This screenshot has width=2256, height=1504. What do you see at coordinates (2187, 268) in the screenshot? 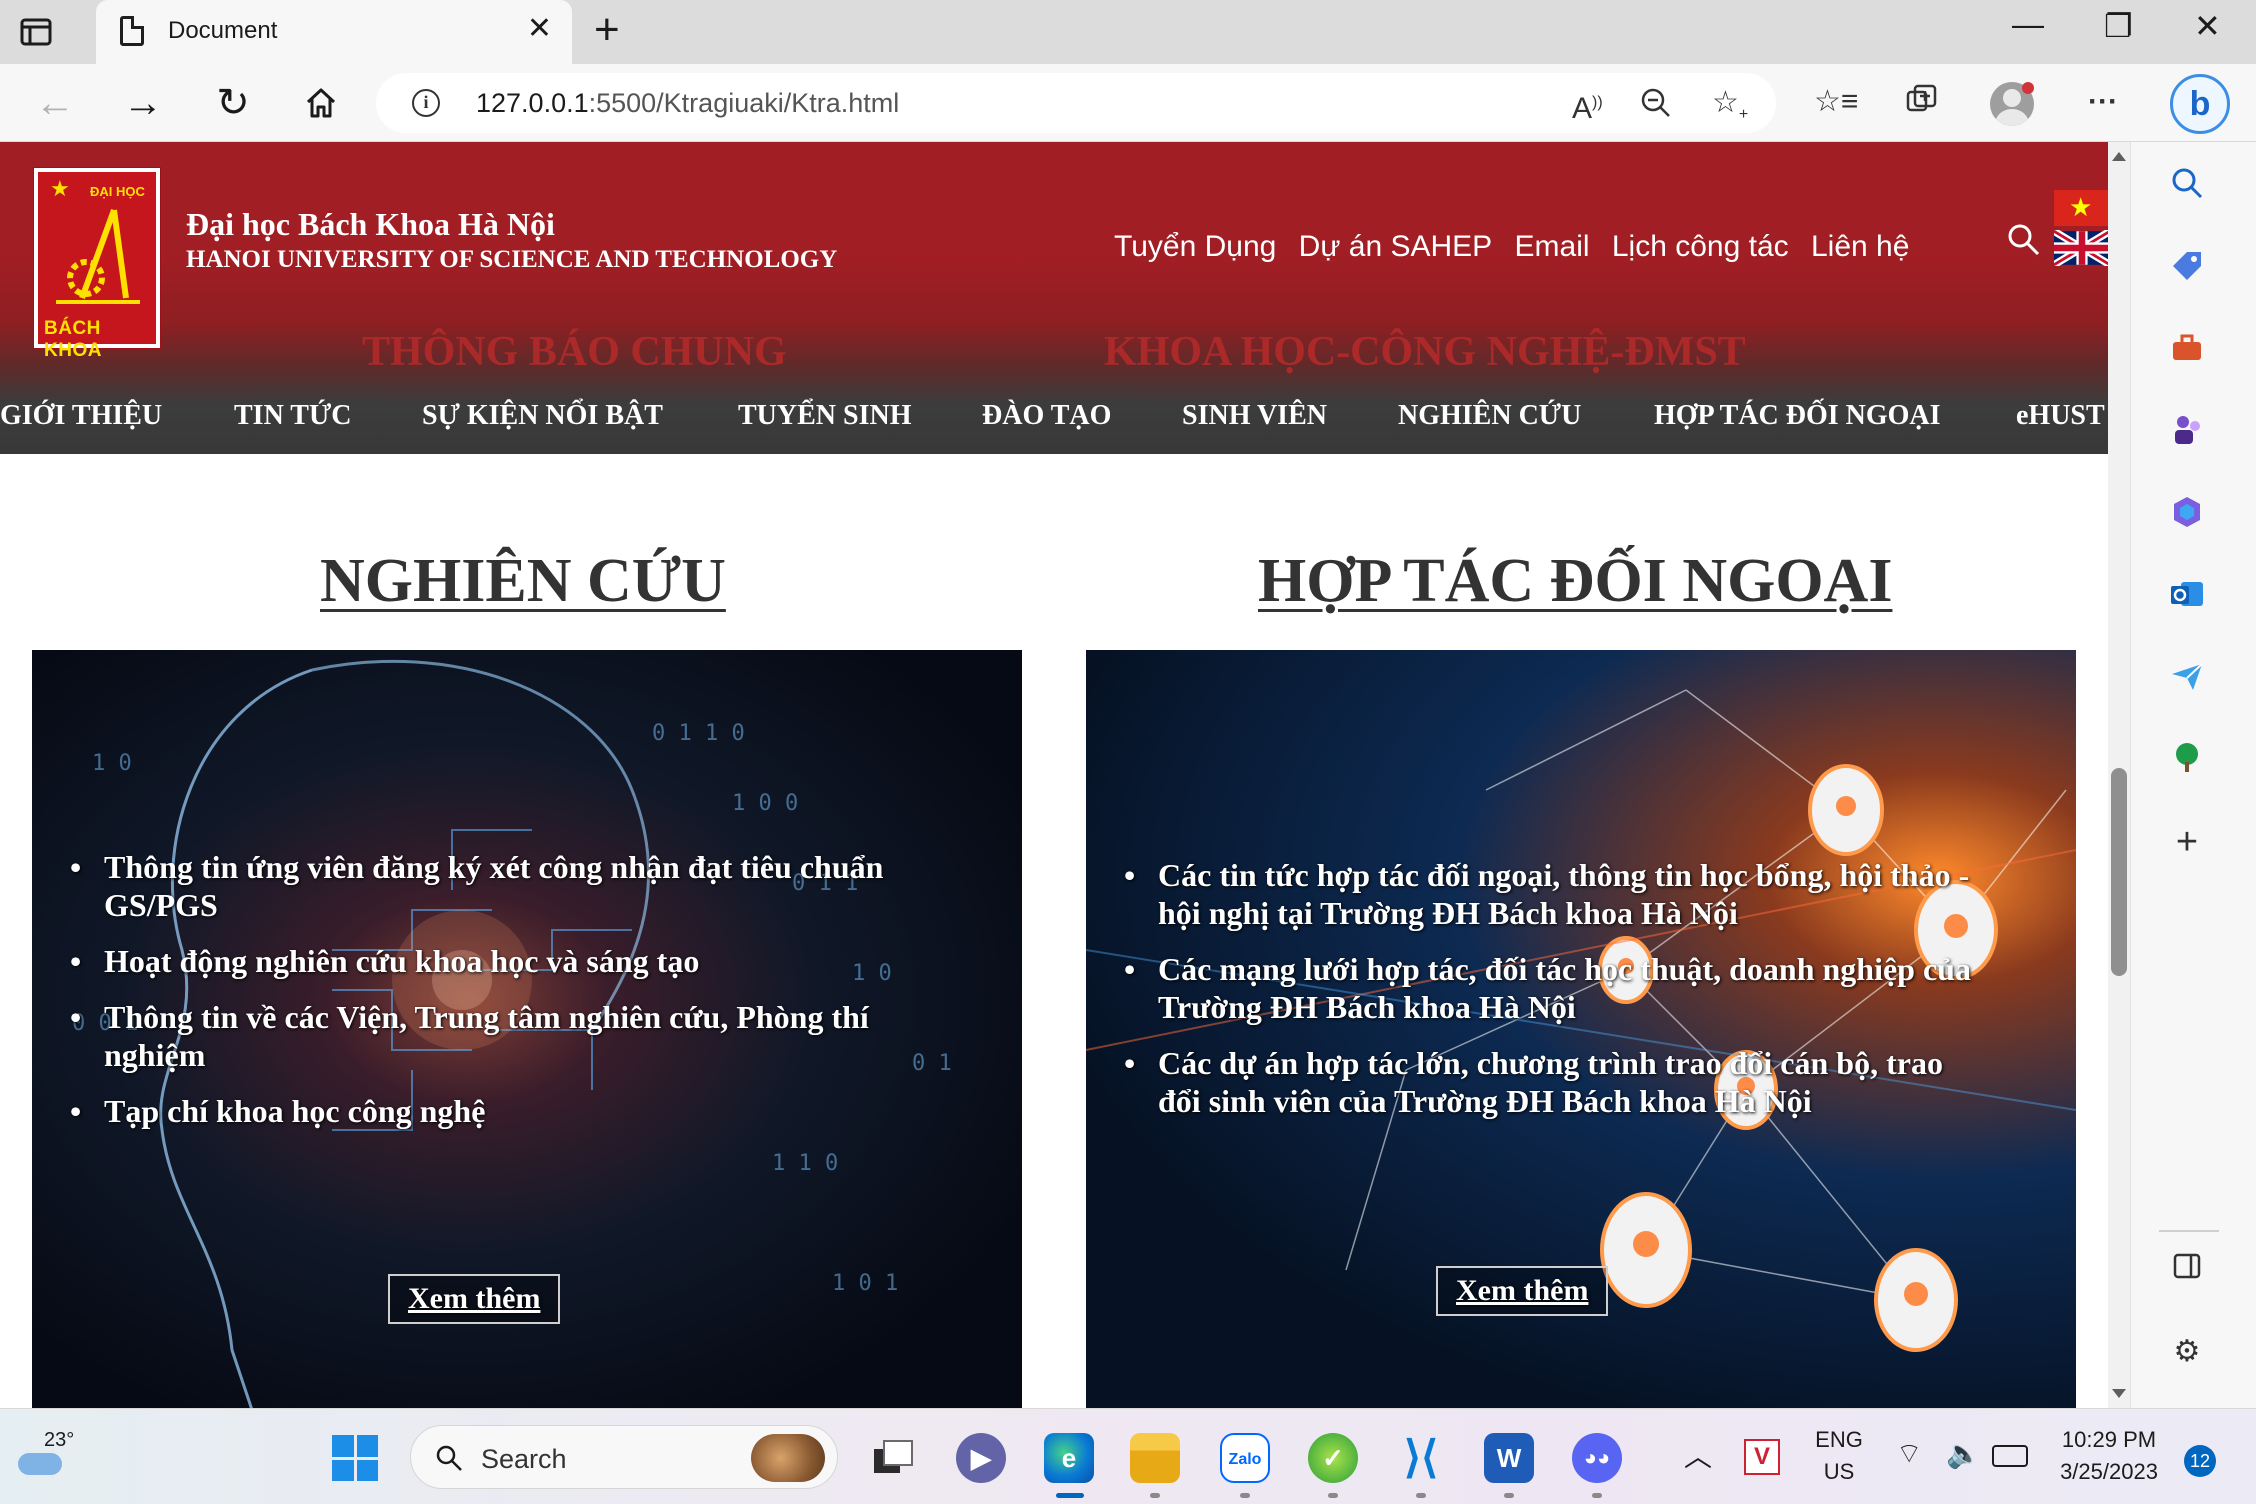
I see `shopping-tag-icon` at bounding box center [2187, 268].